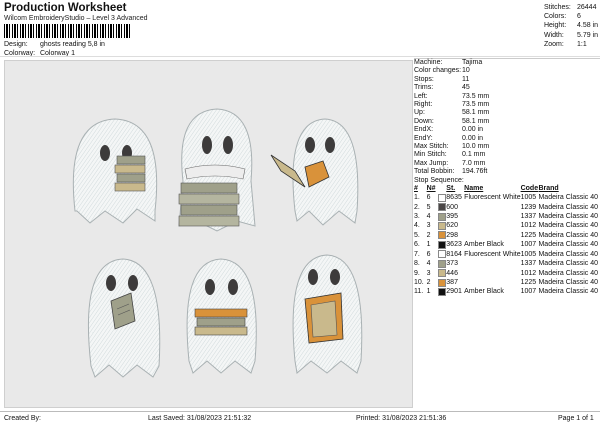 Image resolution: width=600 pixels, height=425 pixels. What do you see at coordinates (452, 105) in the screenshot?
I see `info-right: Right: 73.5 mm` at bounding box center [452, 105].